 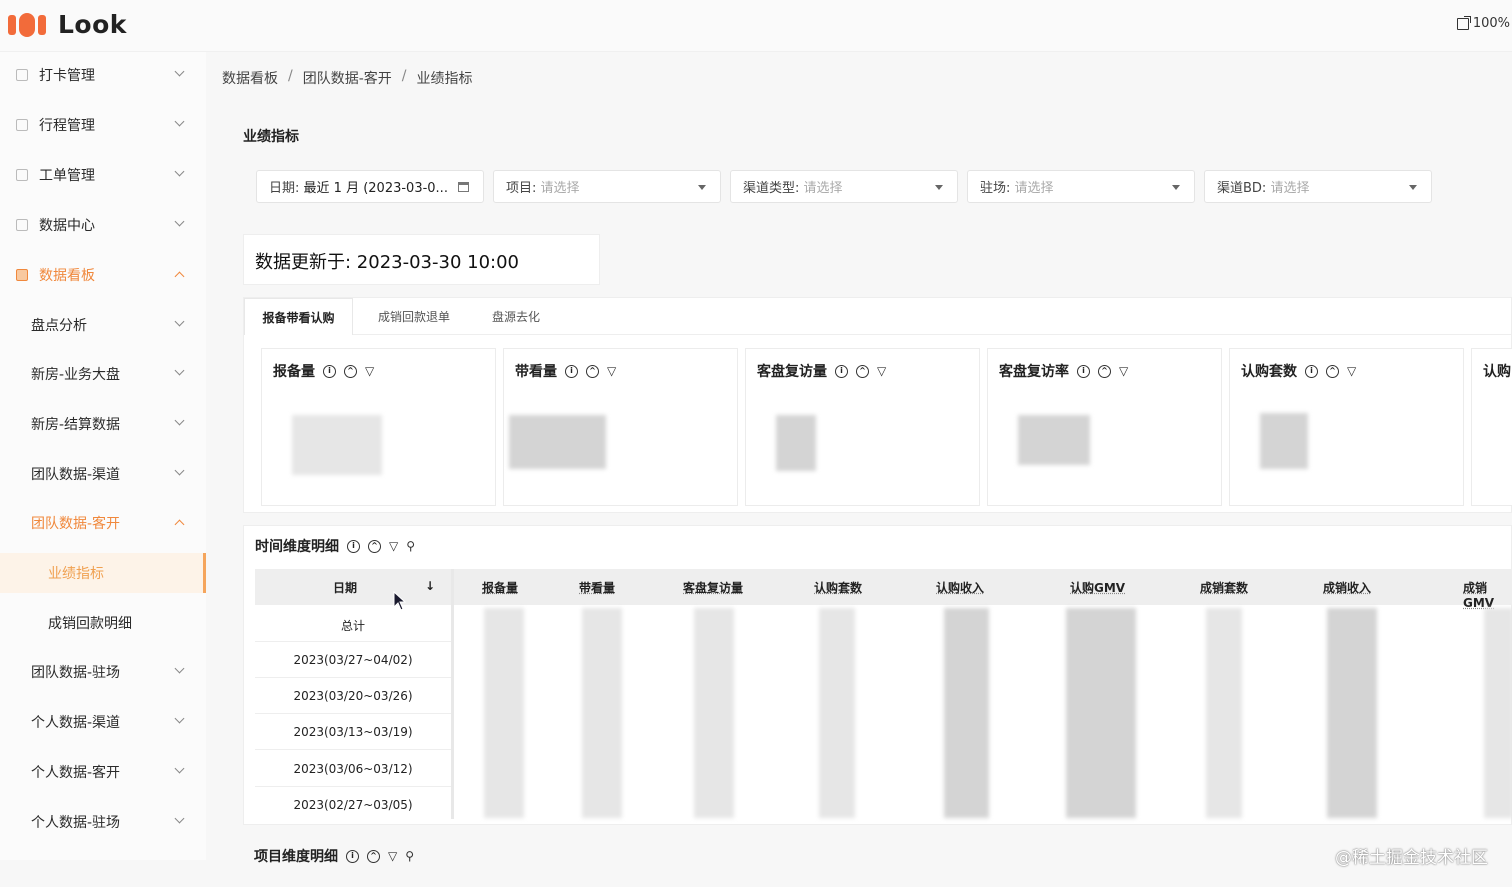 I want to click on caret-down-icon, so click(x=1413, y=187).